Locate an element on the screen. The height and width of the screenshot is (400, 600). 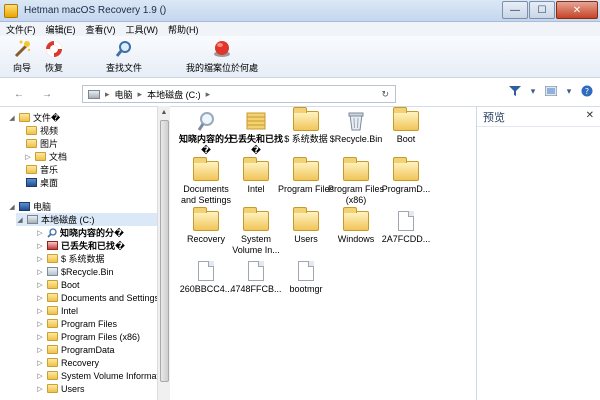
scroll-thumb is located at coordinates (164, 251).